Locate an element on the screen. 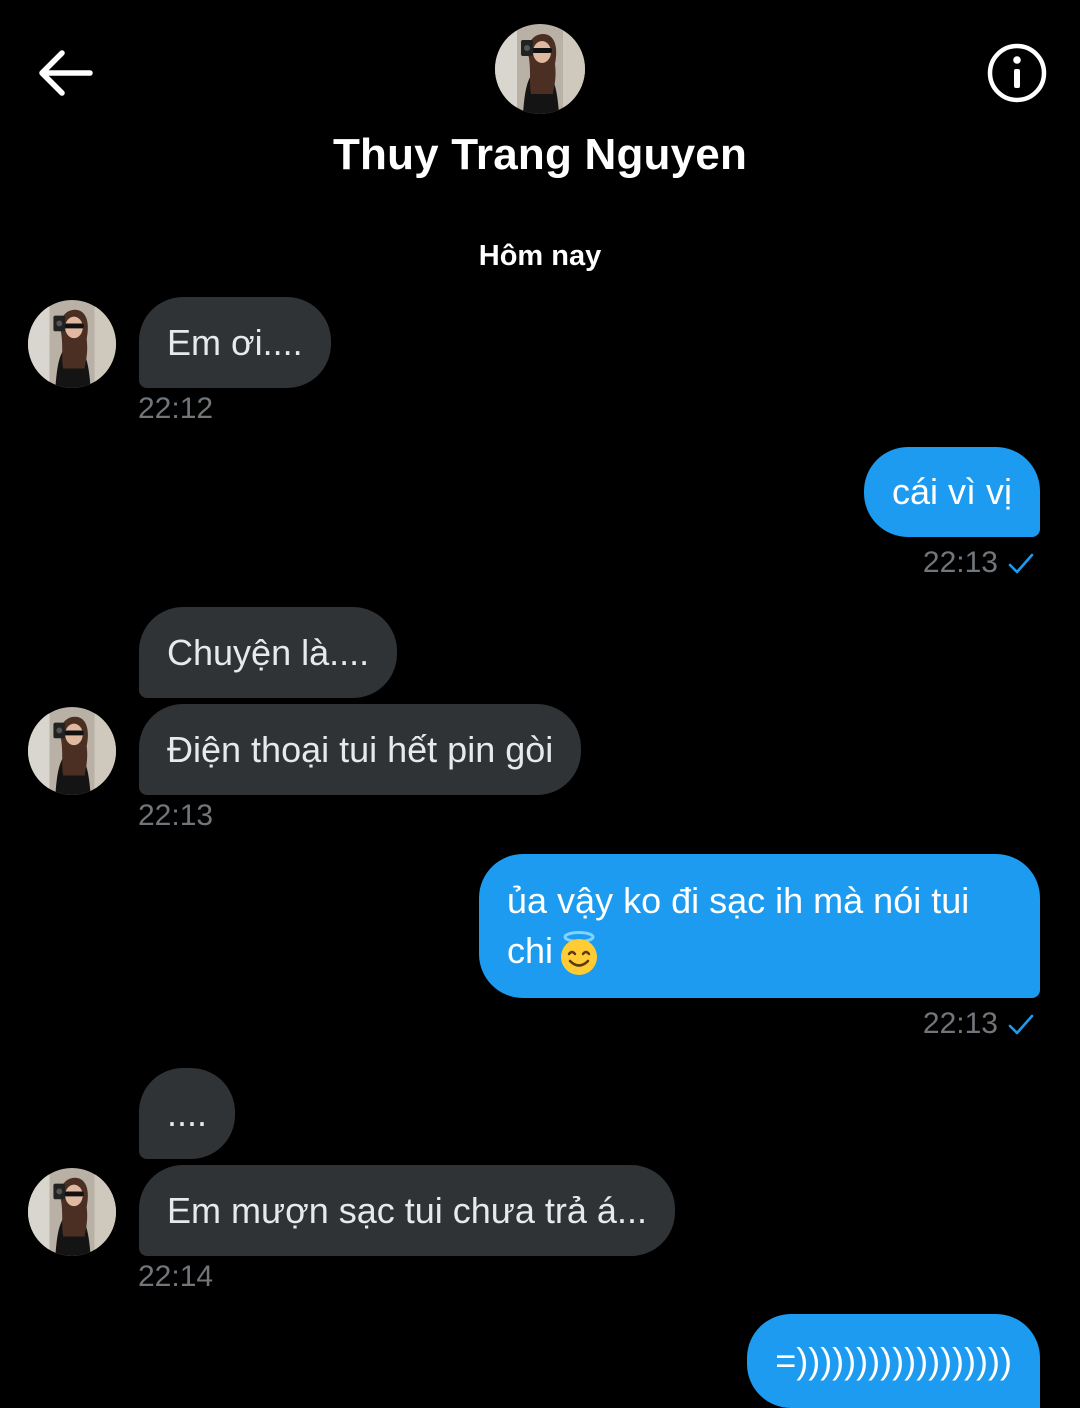 This screenshot has width=1080, height=1408. contact-avatar is located at coordinates (540, 69).